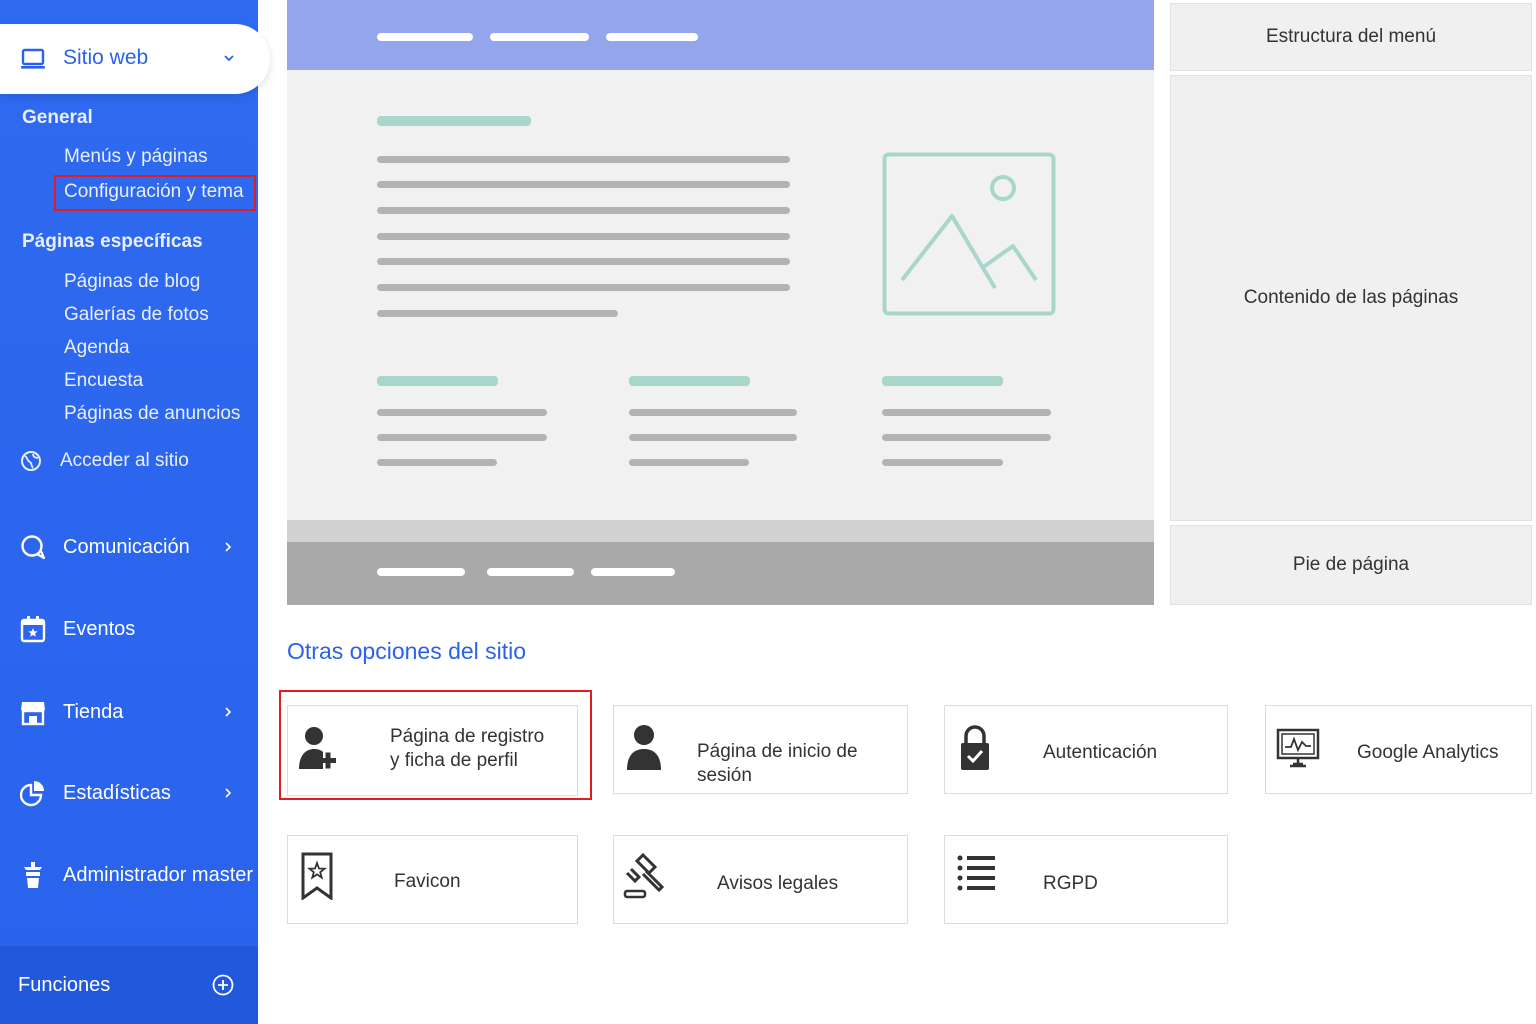 This screenshot has width=1536, height=1024. What do you see at coordinates (117, 792) in the screenshot?
I see `nav-label: Estadísticas` at bounding box center [117, 792].